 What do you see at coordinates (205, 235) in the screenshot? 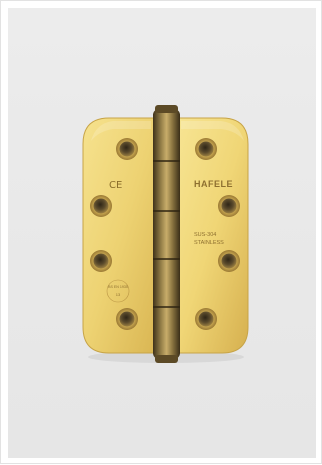
I see `material-marking-1: SUS-304` at bounding box center [205, 235].